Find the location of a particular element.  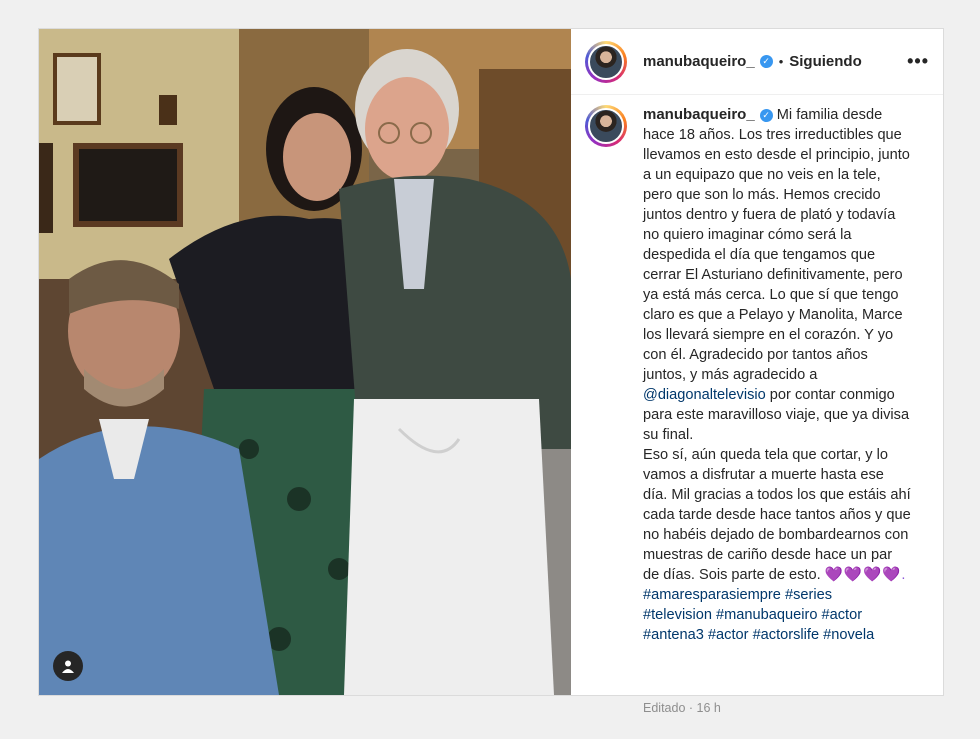

hashtag-link: #novela is located at coordinates (848, 635).